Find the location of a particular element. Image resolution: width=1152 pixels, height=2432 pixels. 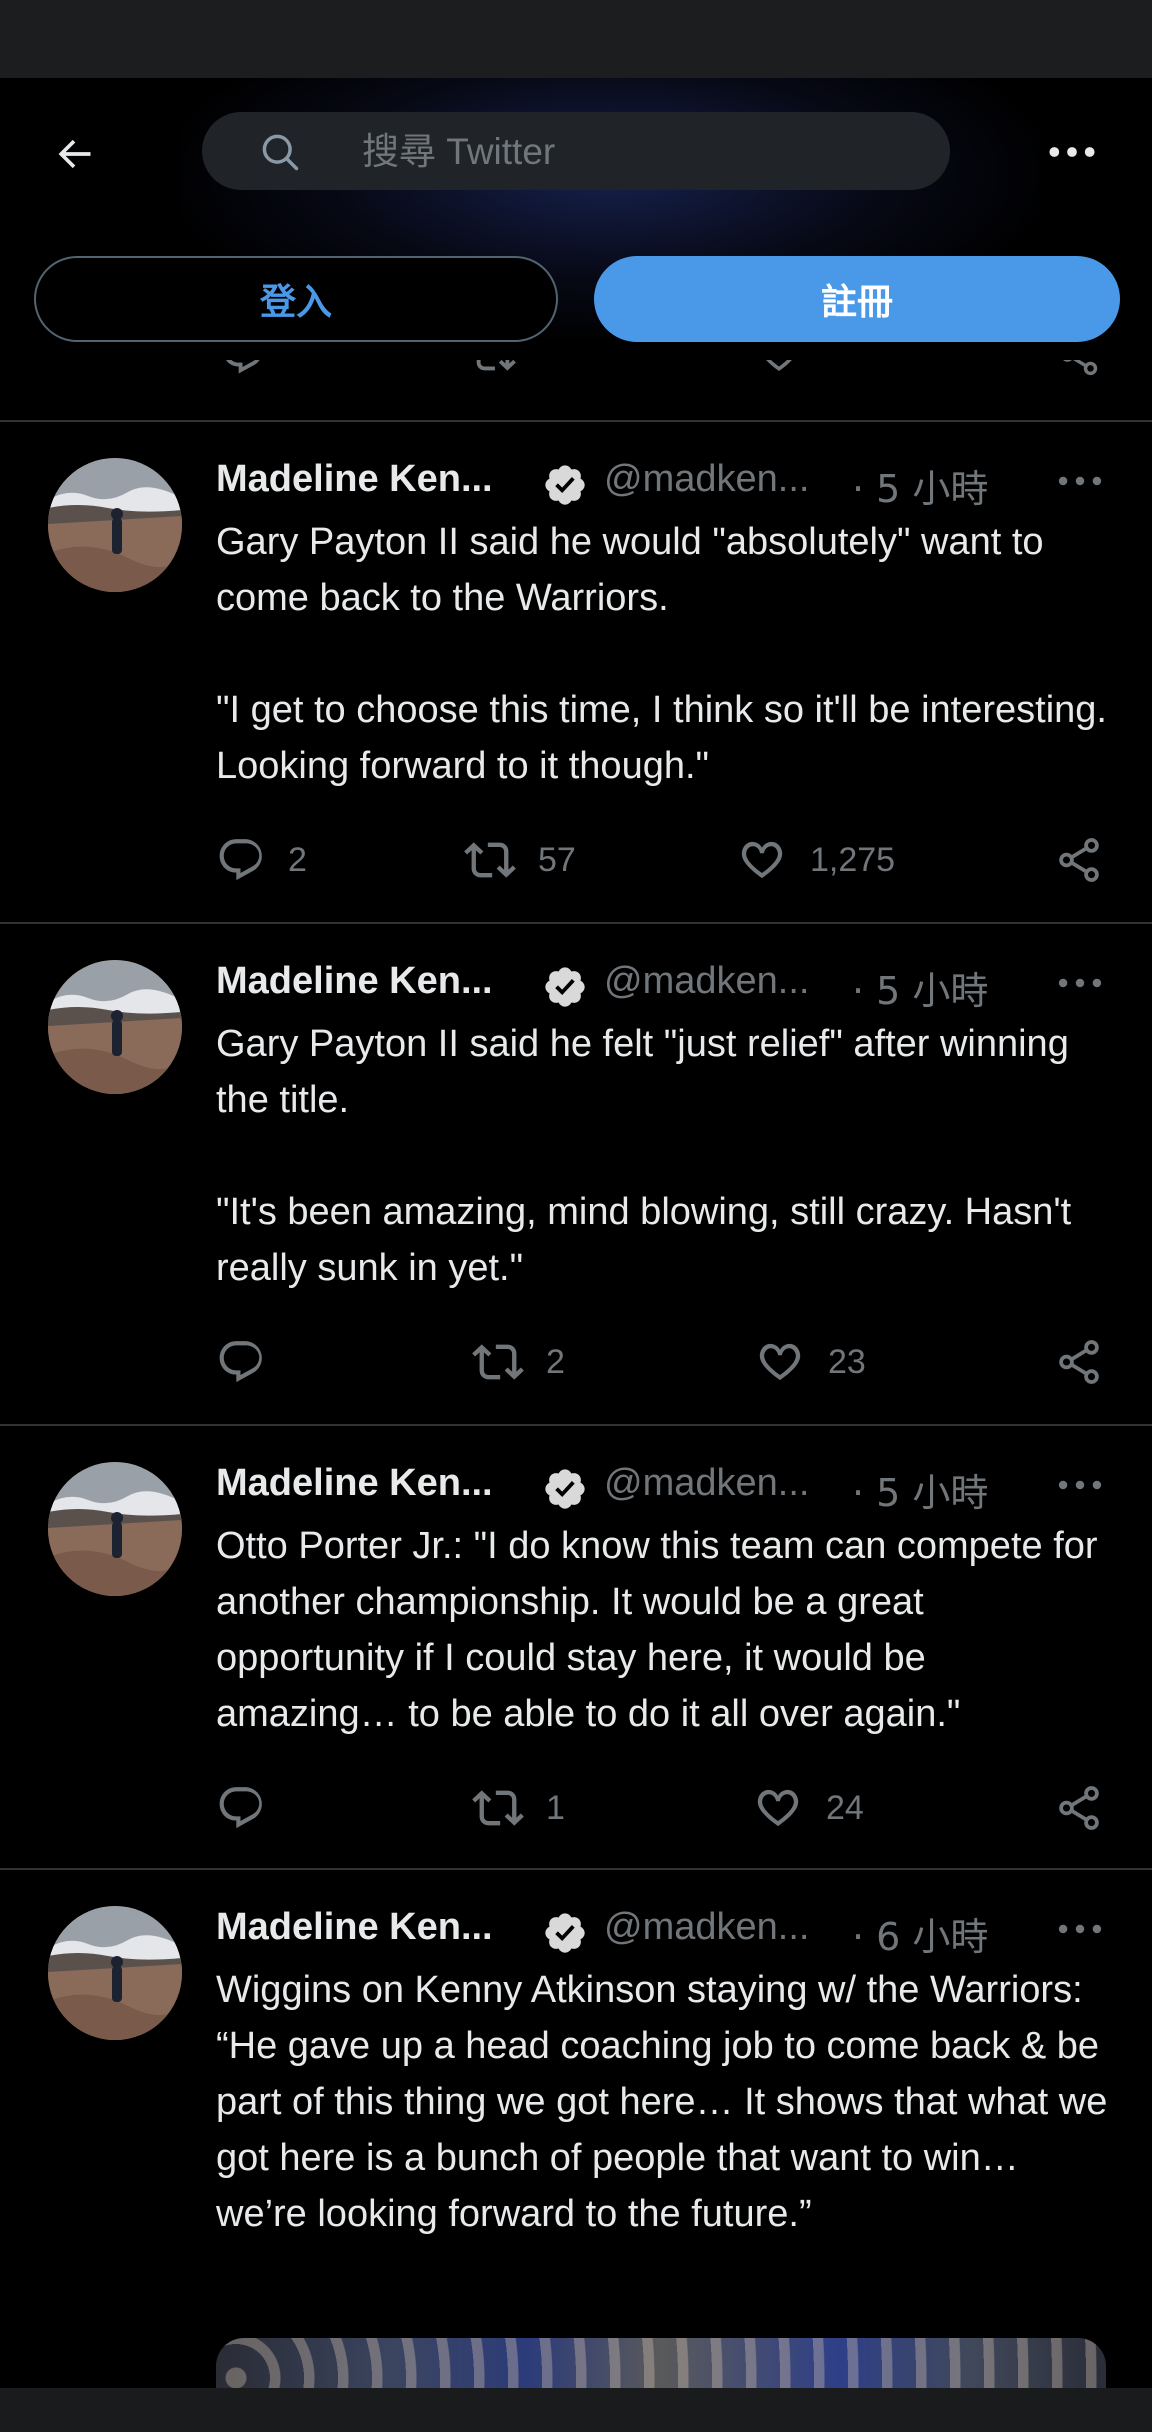

login-button: 登入 is located at coordinates (296, 299).